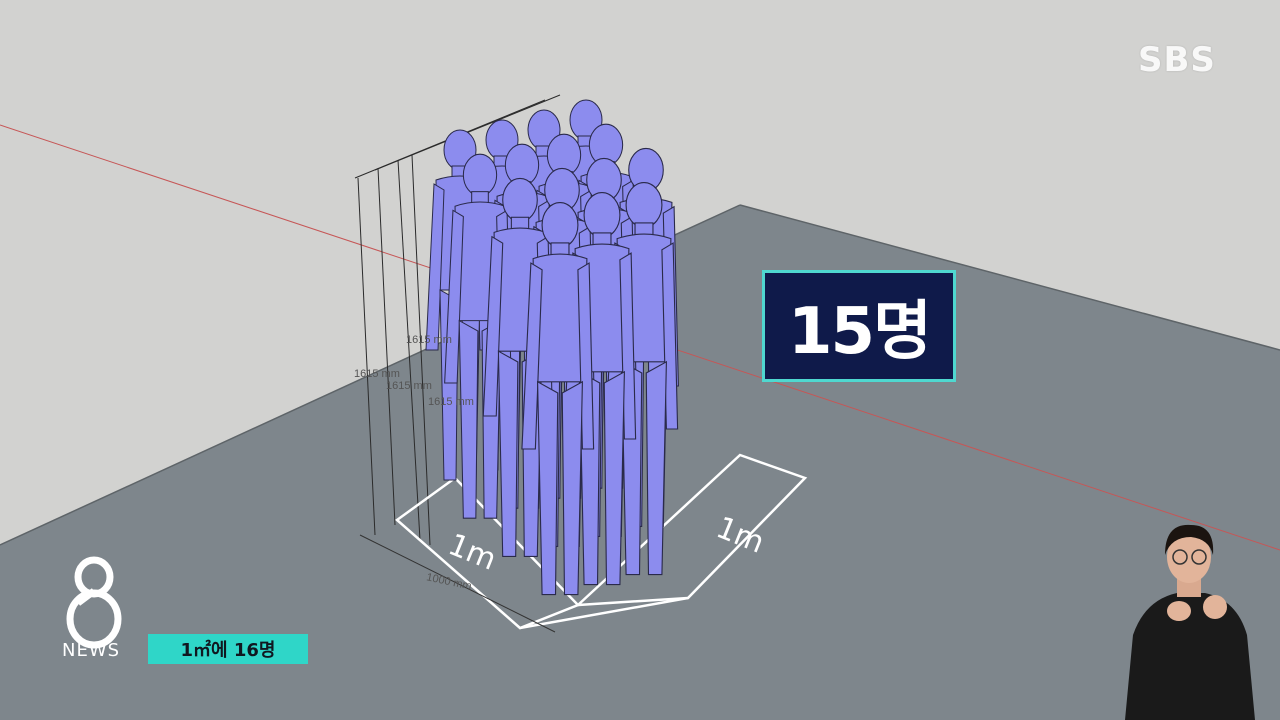  What do you see at coordinates (91, 650) in the screenshot?
I see `news-label: NEWS` at bounding box center [91, 650].